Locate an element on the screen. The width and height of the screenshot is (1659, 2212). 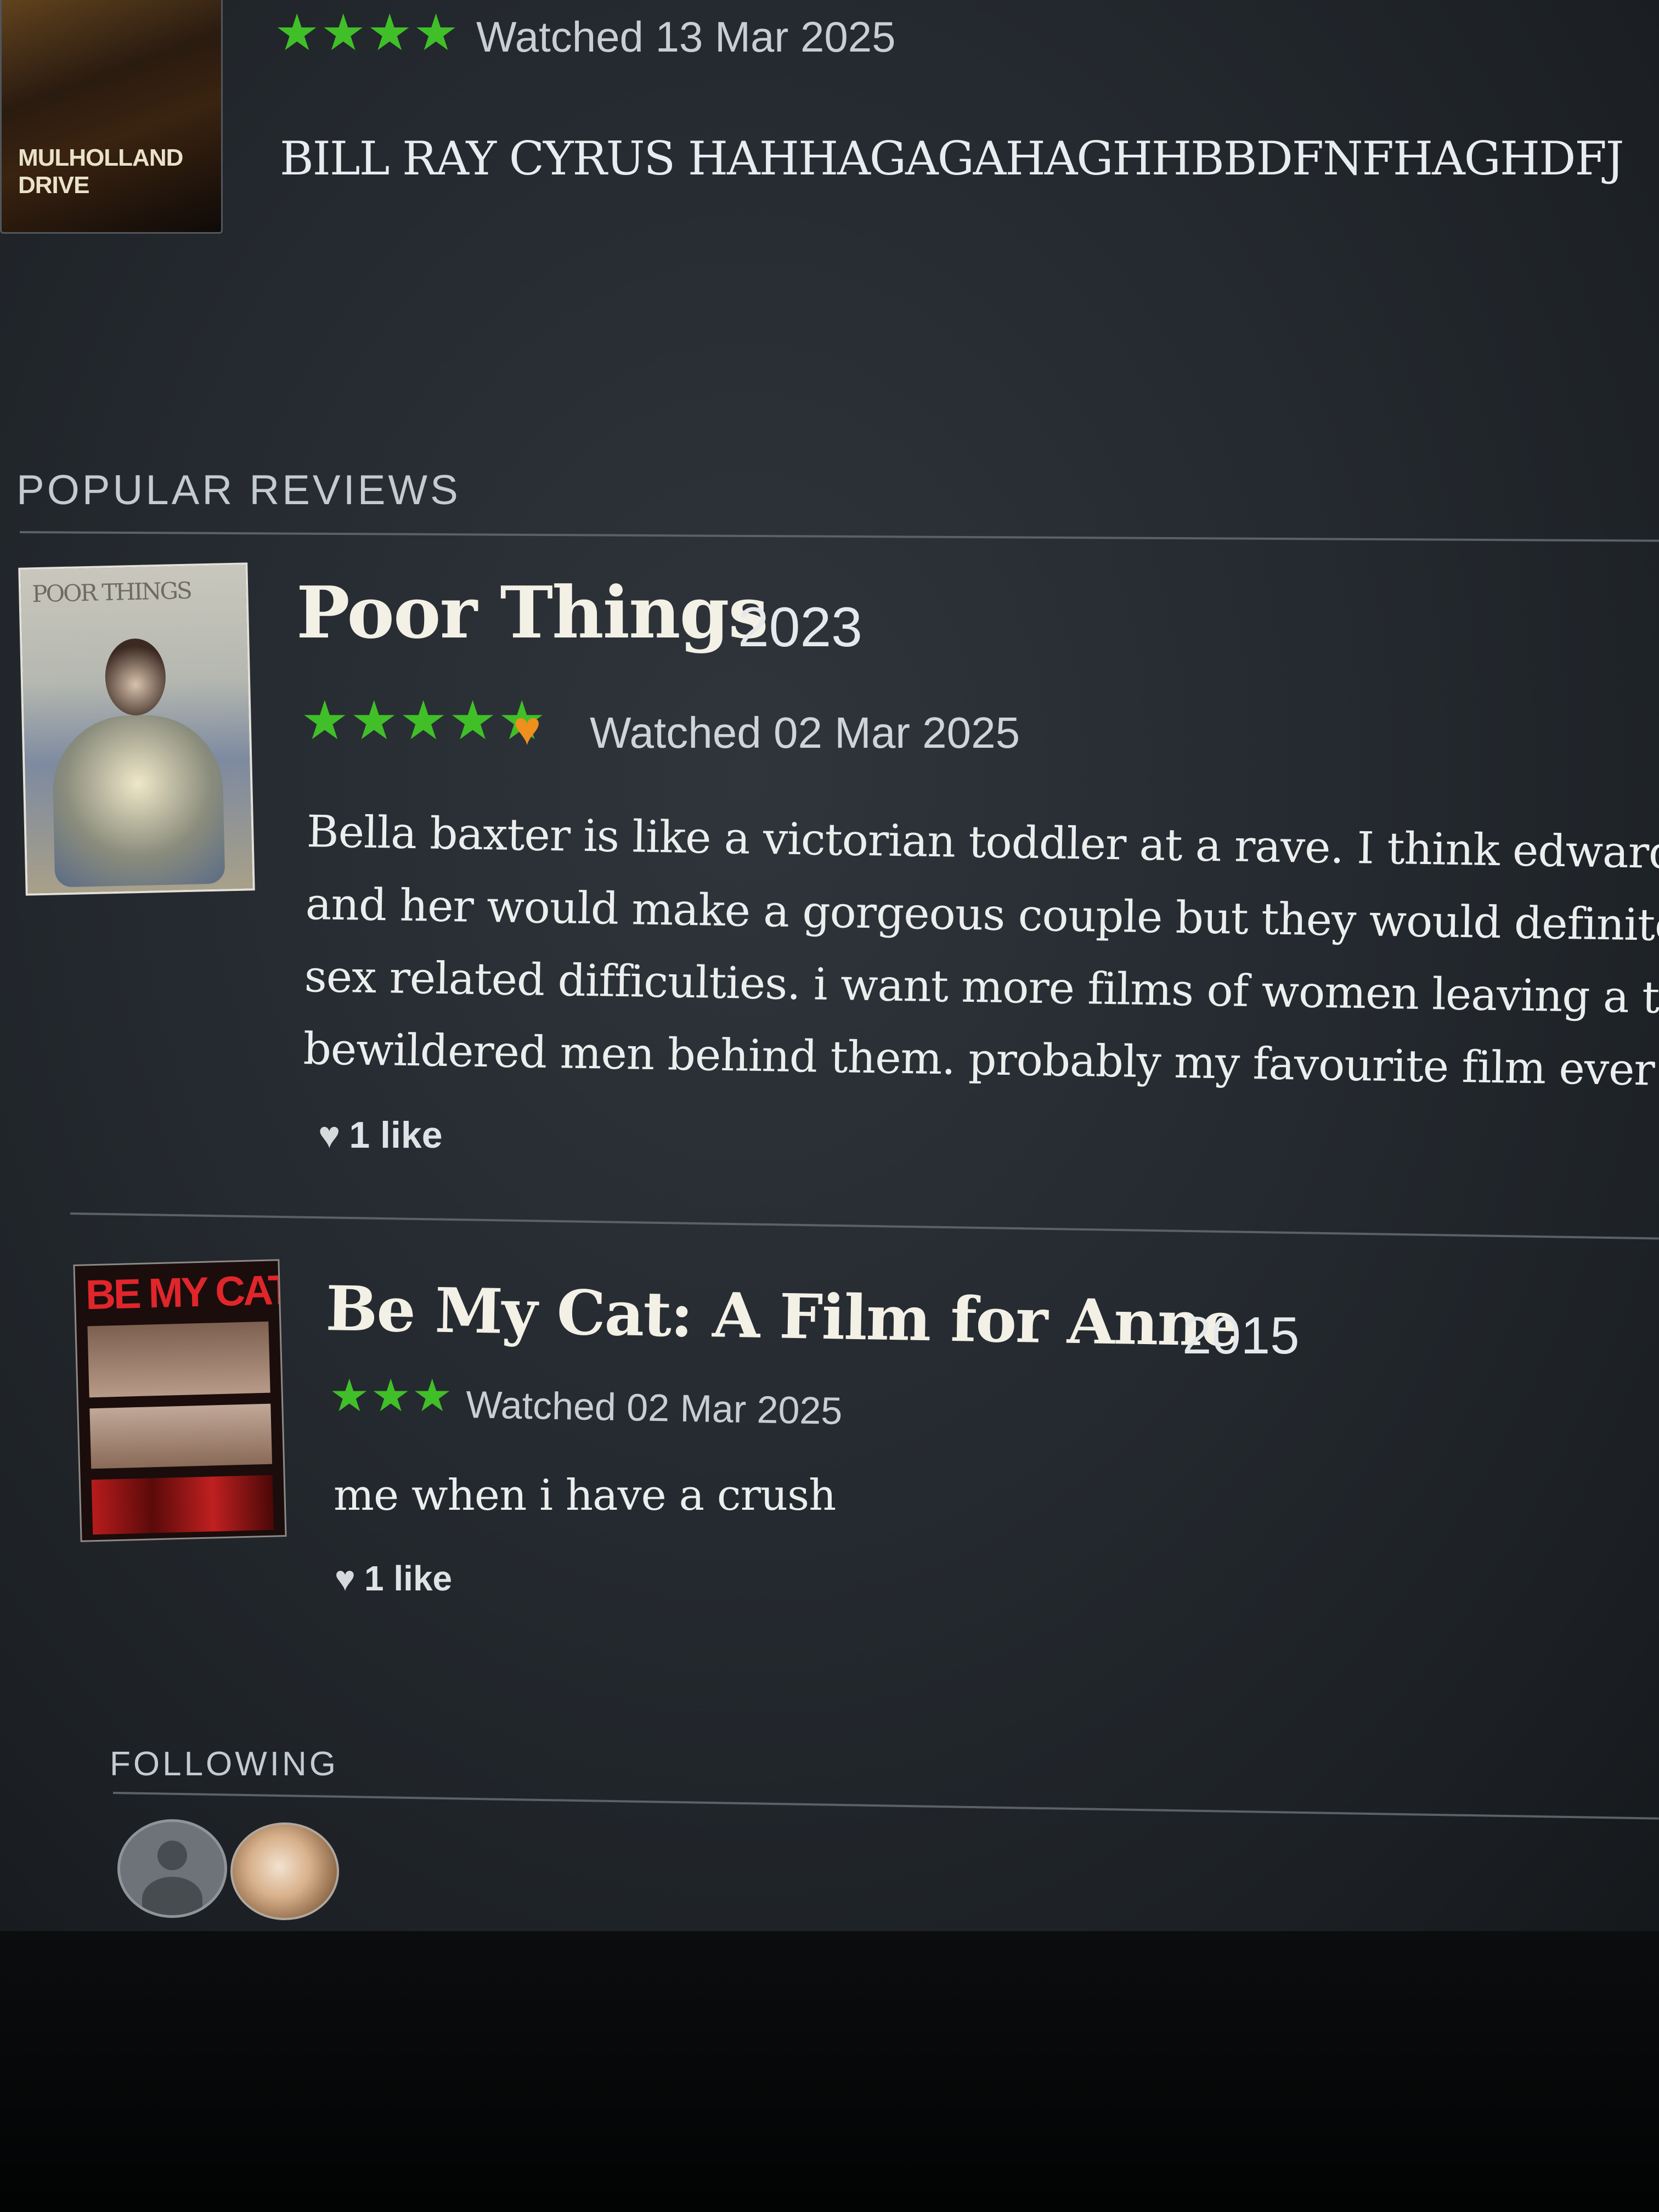
film-title: Be My Cat: A Film for Anne is located at coordinates (782, 1317).